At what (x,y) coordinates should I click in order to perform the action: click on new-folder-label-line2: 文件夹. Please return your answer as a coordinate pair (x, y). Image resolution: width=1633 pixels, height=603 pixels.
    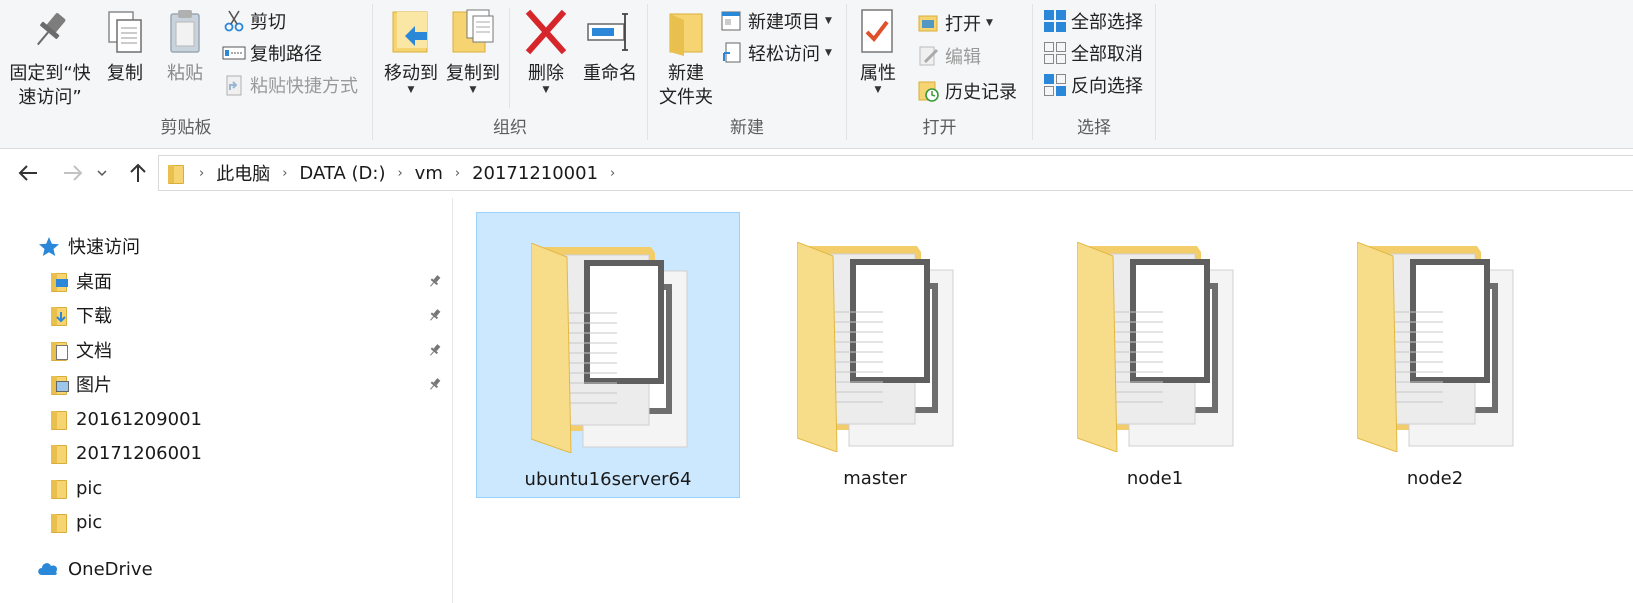
    Looking at the image, I should click on (686, 97).